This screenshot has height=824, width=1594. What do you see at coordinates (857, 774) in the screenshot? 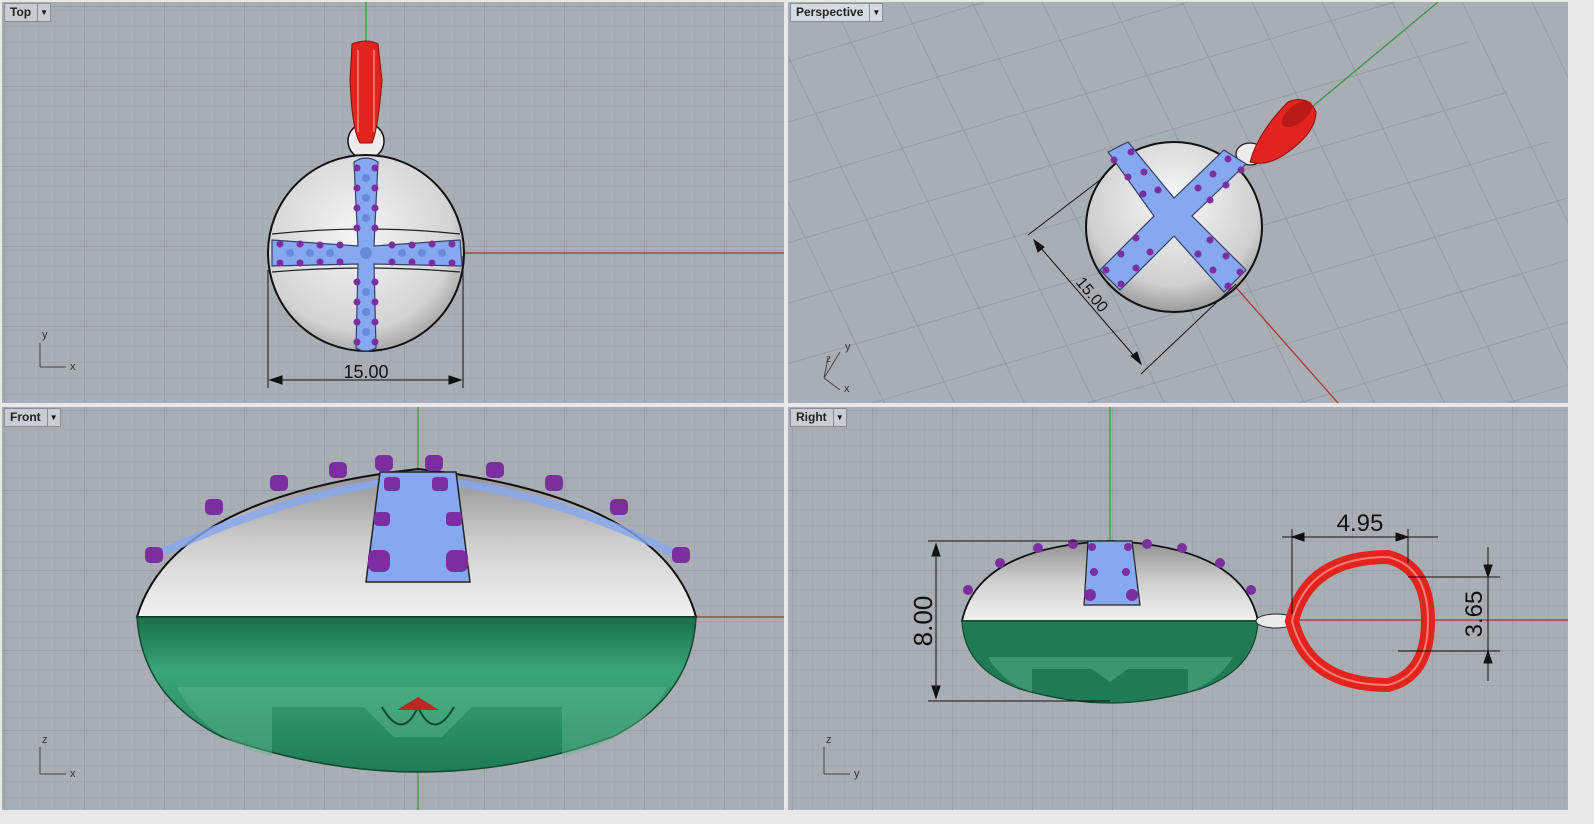
I see `axis-label-h: y` at bounding box center [857, 774].